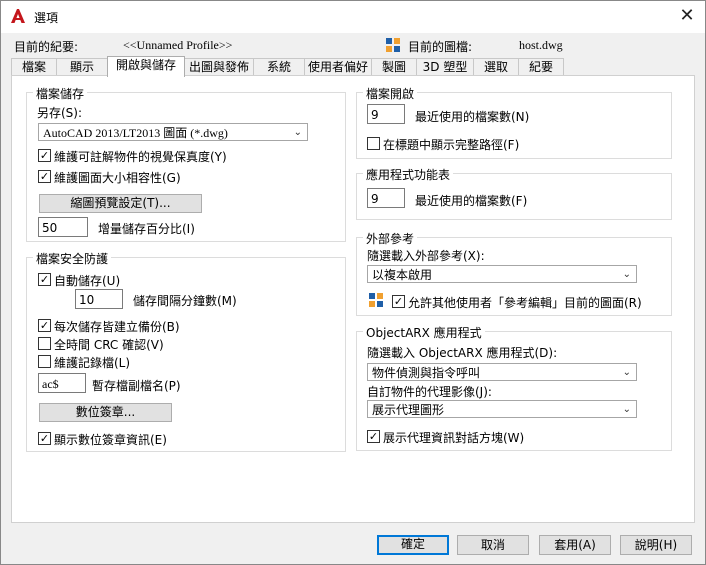  I want to click on tab-plot-and-publish: 出圖與發佈, so click(219, 67).